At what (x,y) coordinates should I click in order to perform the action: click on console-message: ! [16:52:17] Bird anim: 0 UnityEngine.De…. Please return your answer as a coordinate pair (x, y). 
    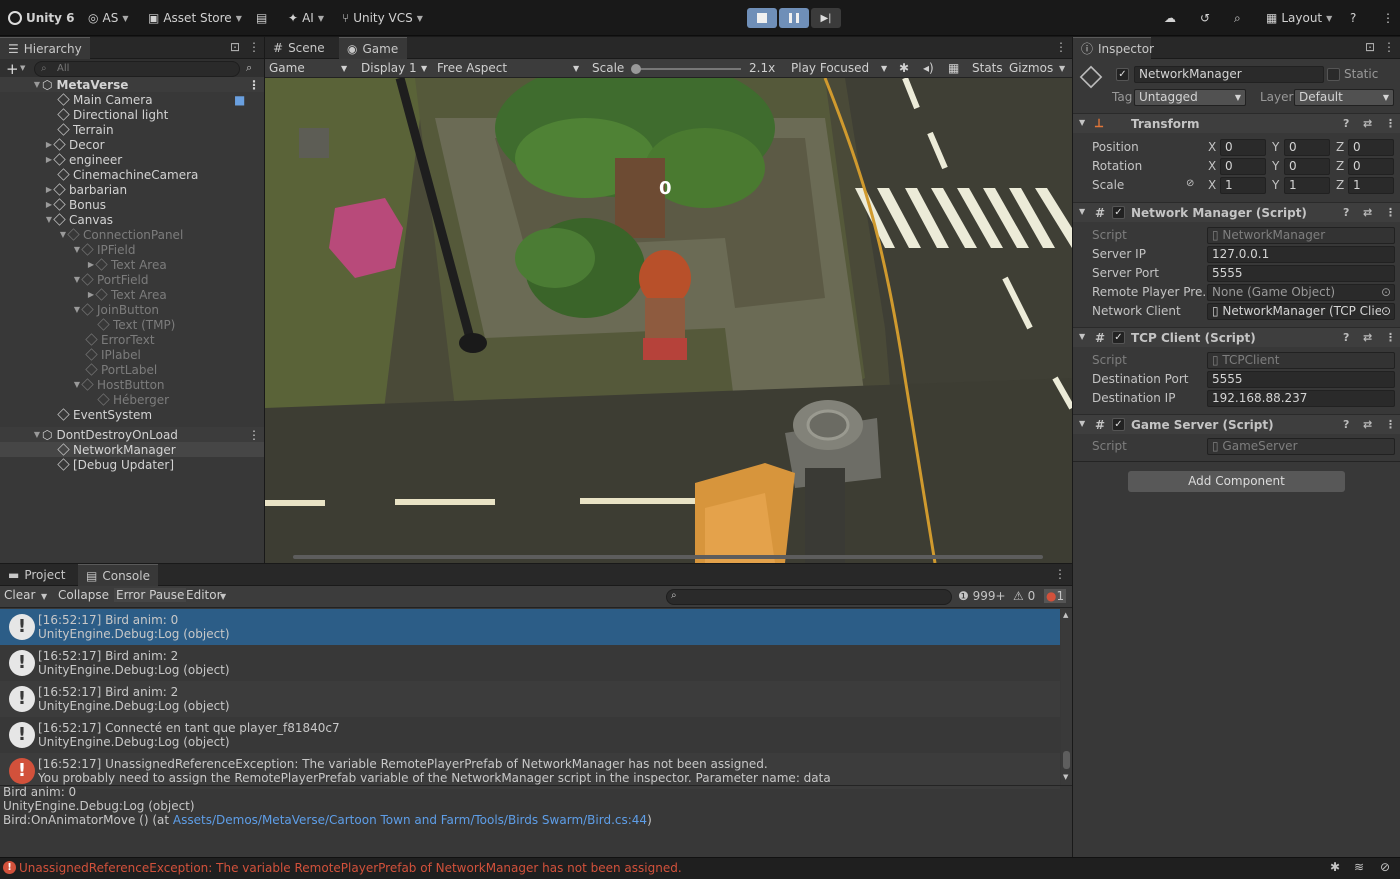
    Looking at the image, I should click on (530, 627).